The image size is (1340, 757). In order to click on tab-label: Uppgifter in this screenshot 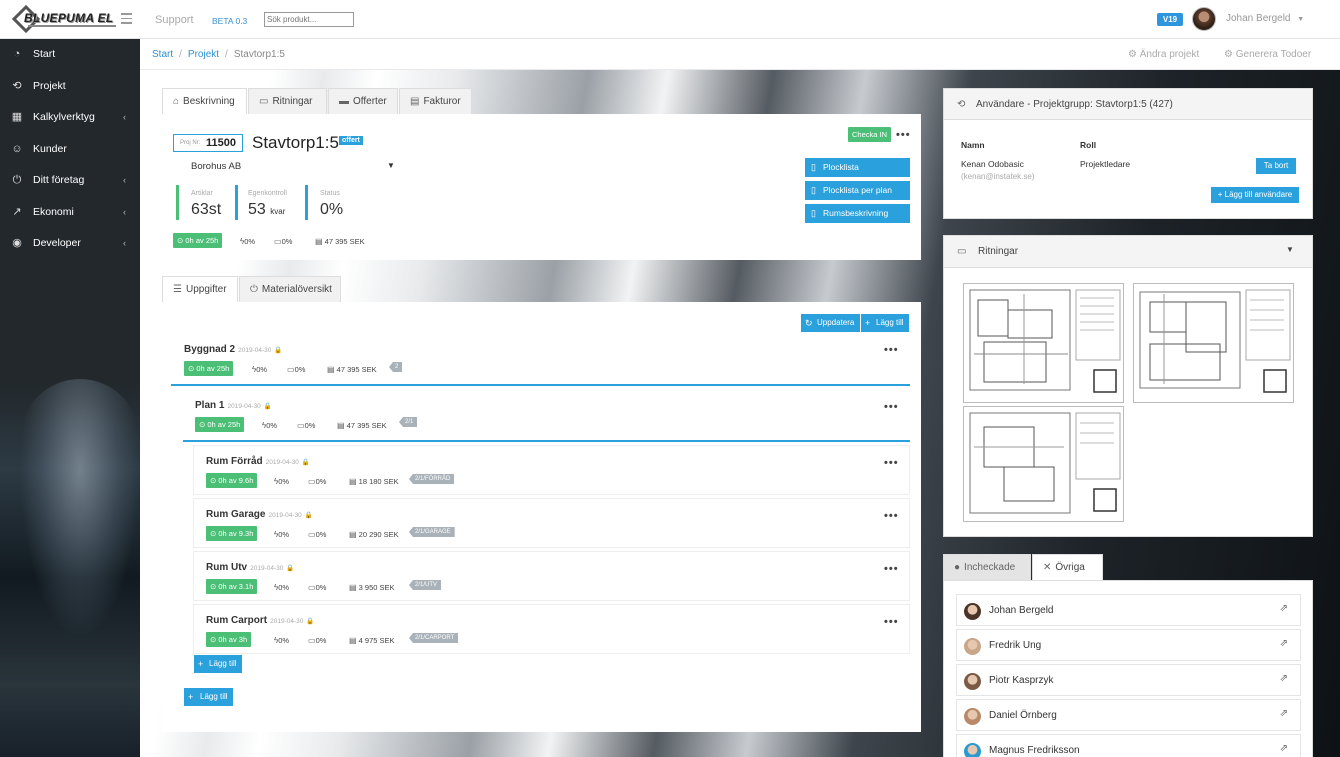, I will do `click(206, 289)`.